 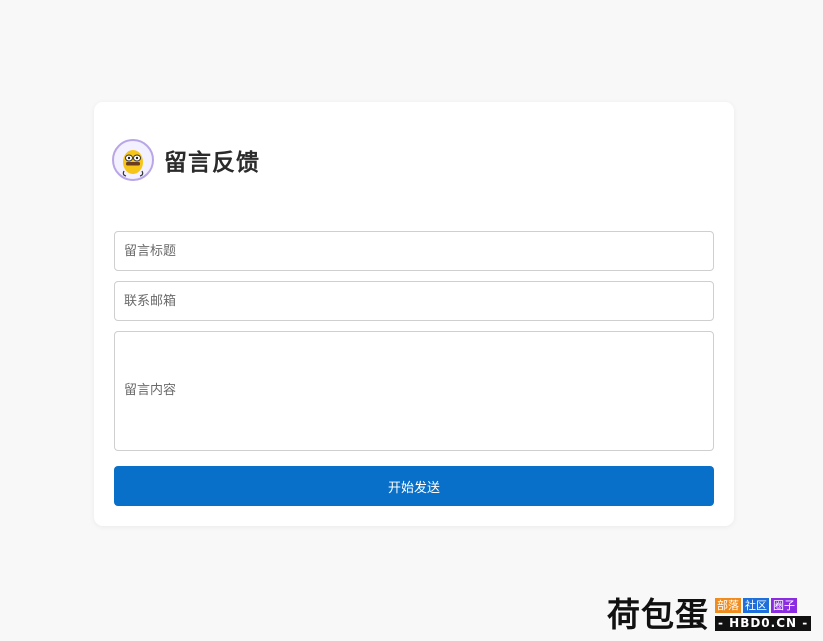 What do you see at coordinates (763, 614) in the screenshot?
I see `watermark-side: 部落 社区 圈子 - HBD0.CN -` at bounding box center [763, 614].